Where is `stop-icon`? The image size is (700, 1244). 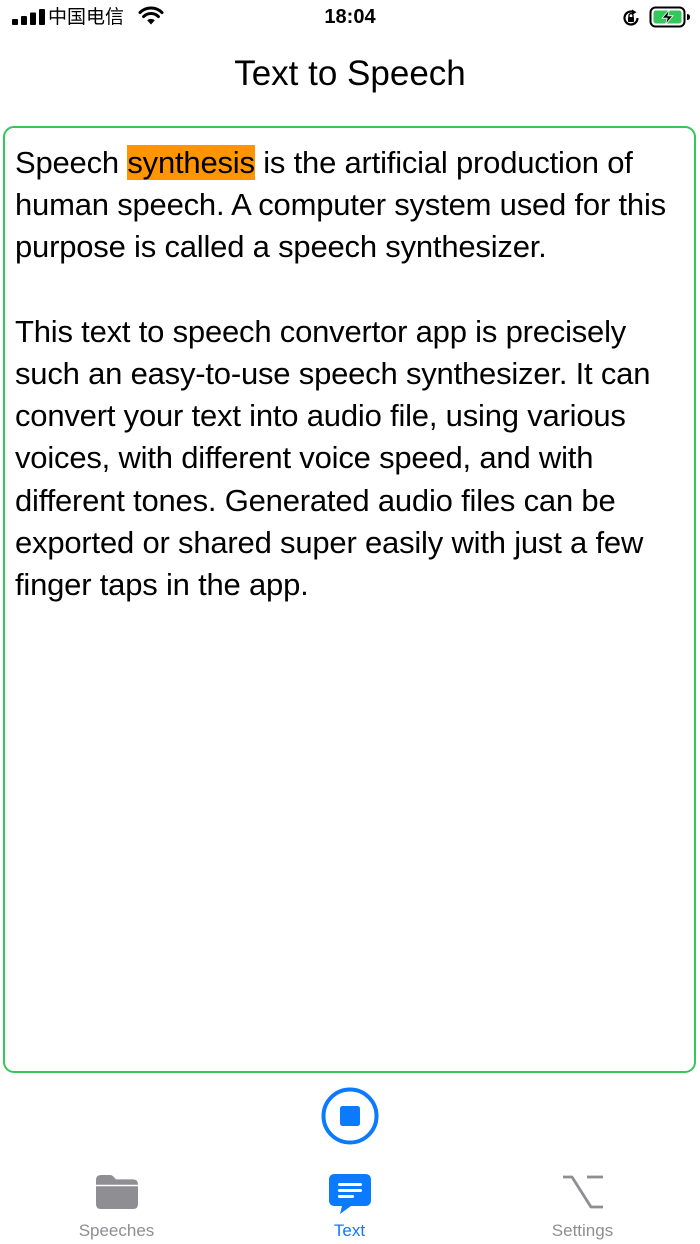 stop-icon is located at coordinates (350, 1116).